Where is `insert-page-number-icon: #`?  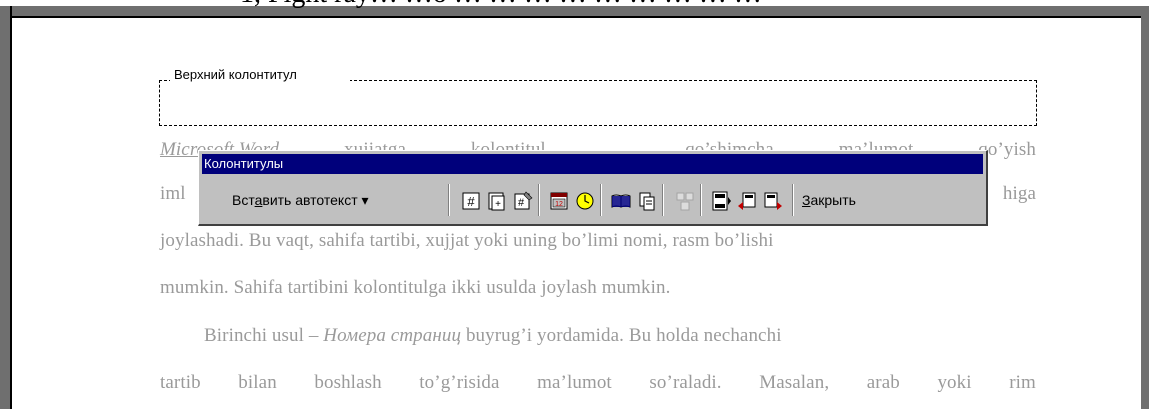 insert-page-number-icon: # is located at coordinates (471, 201).